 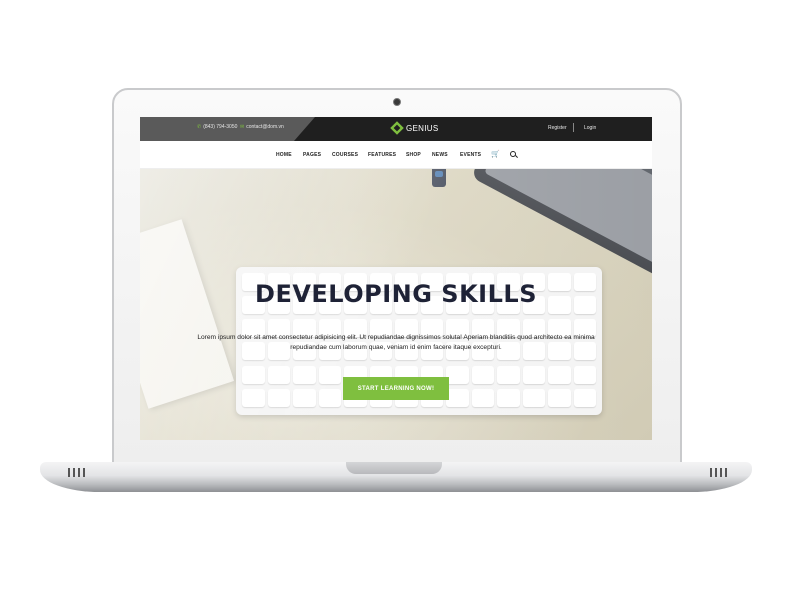 What do you see at coordinates (394, 468) in the screenshot?
I see `laptop-open-notch` at bounding box center [394, 468].